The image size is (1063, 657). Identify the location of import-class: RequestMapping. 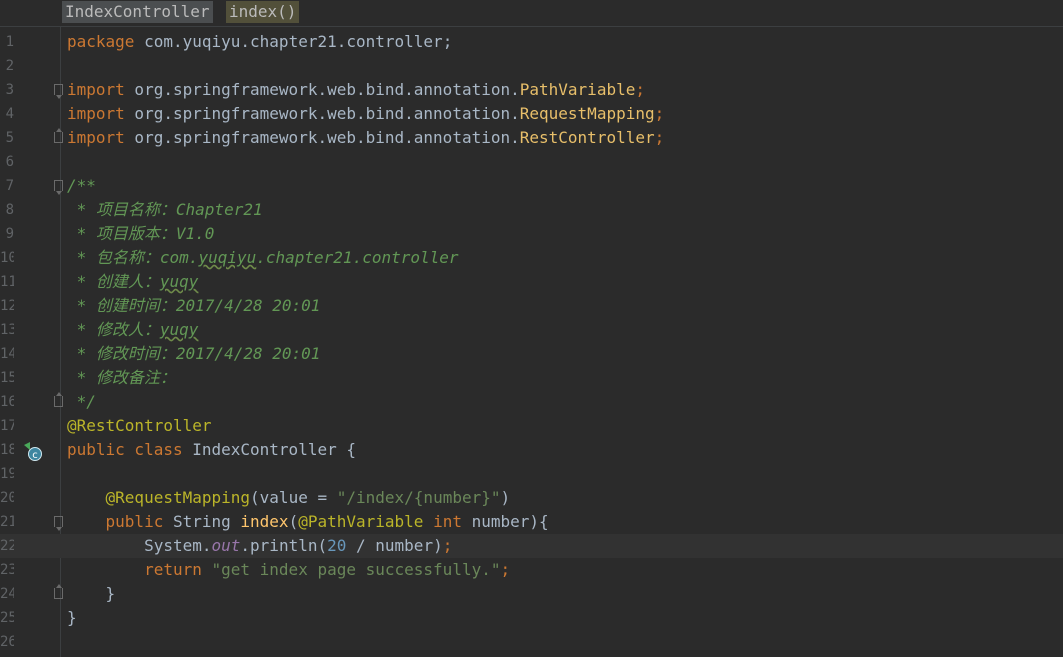
(587, 113).